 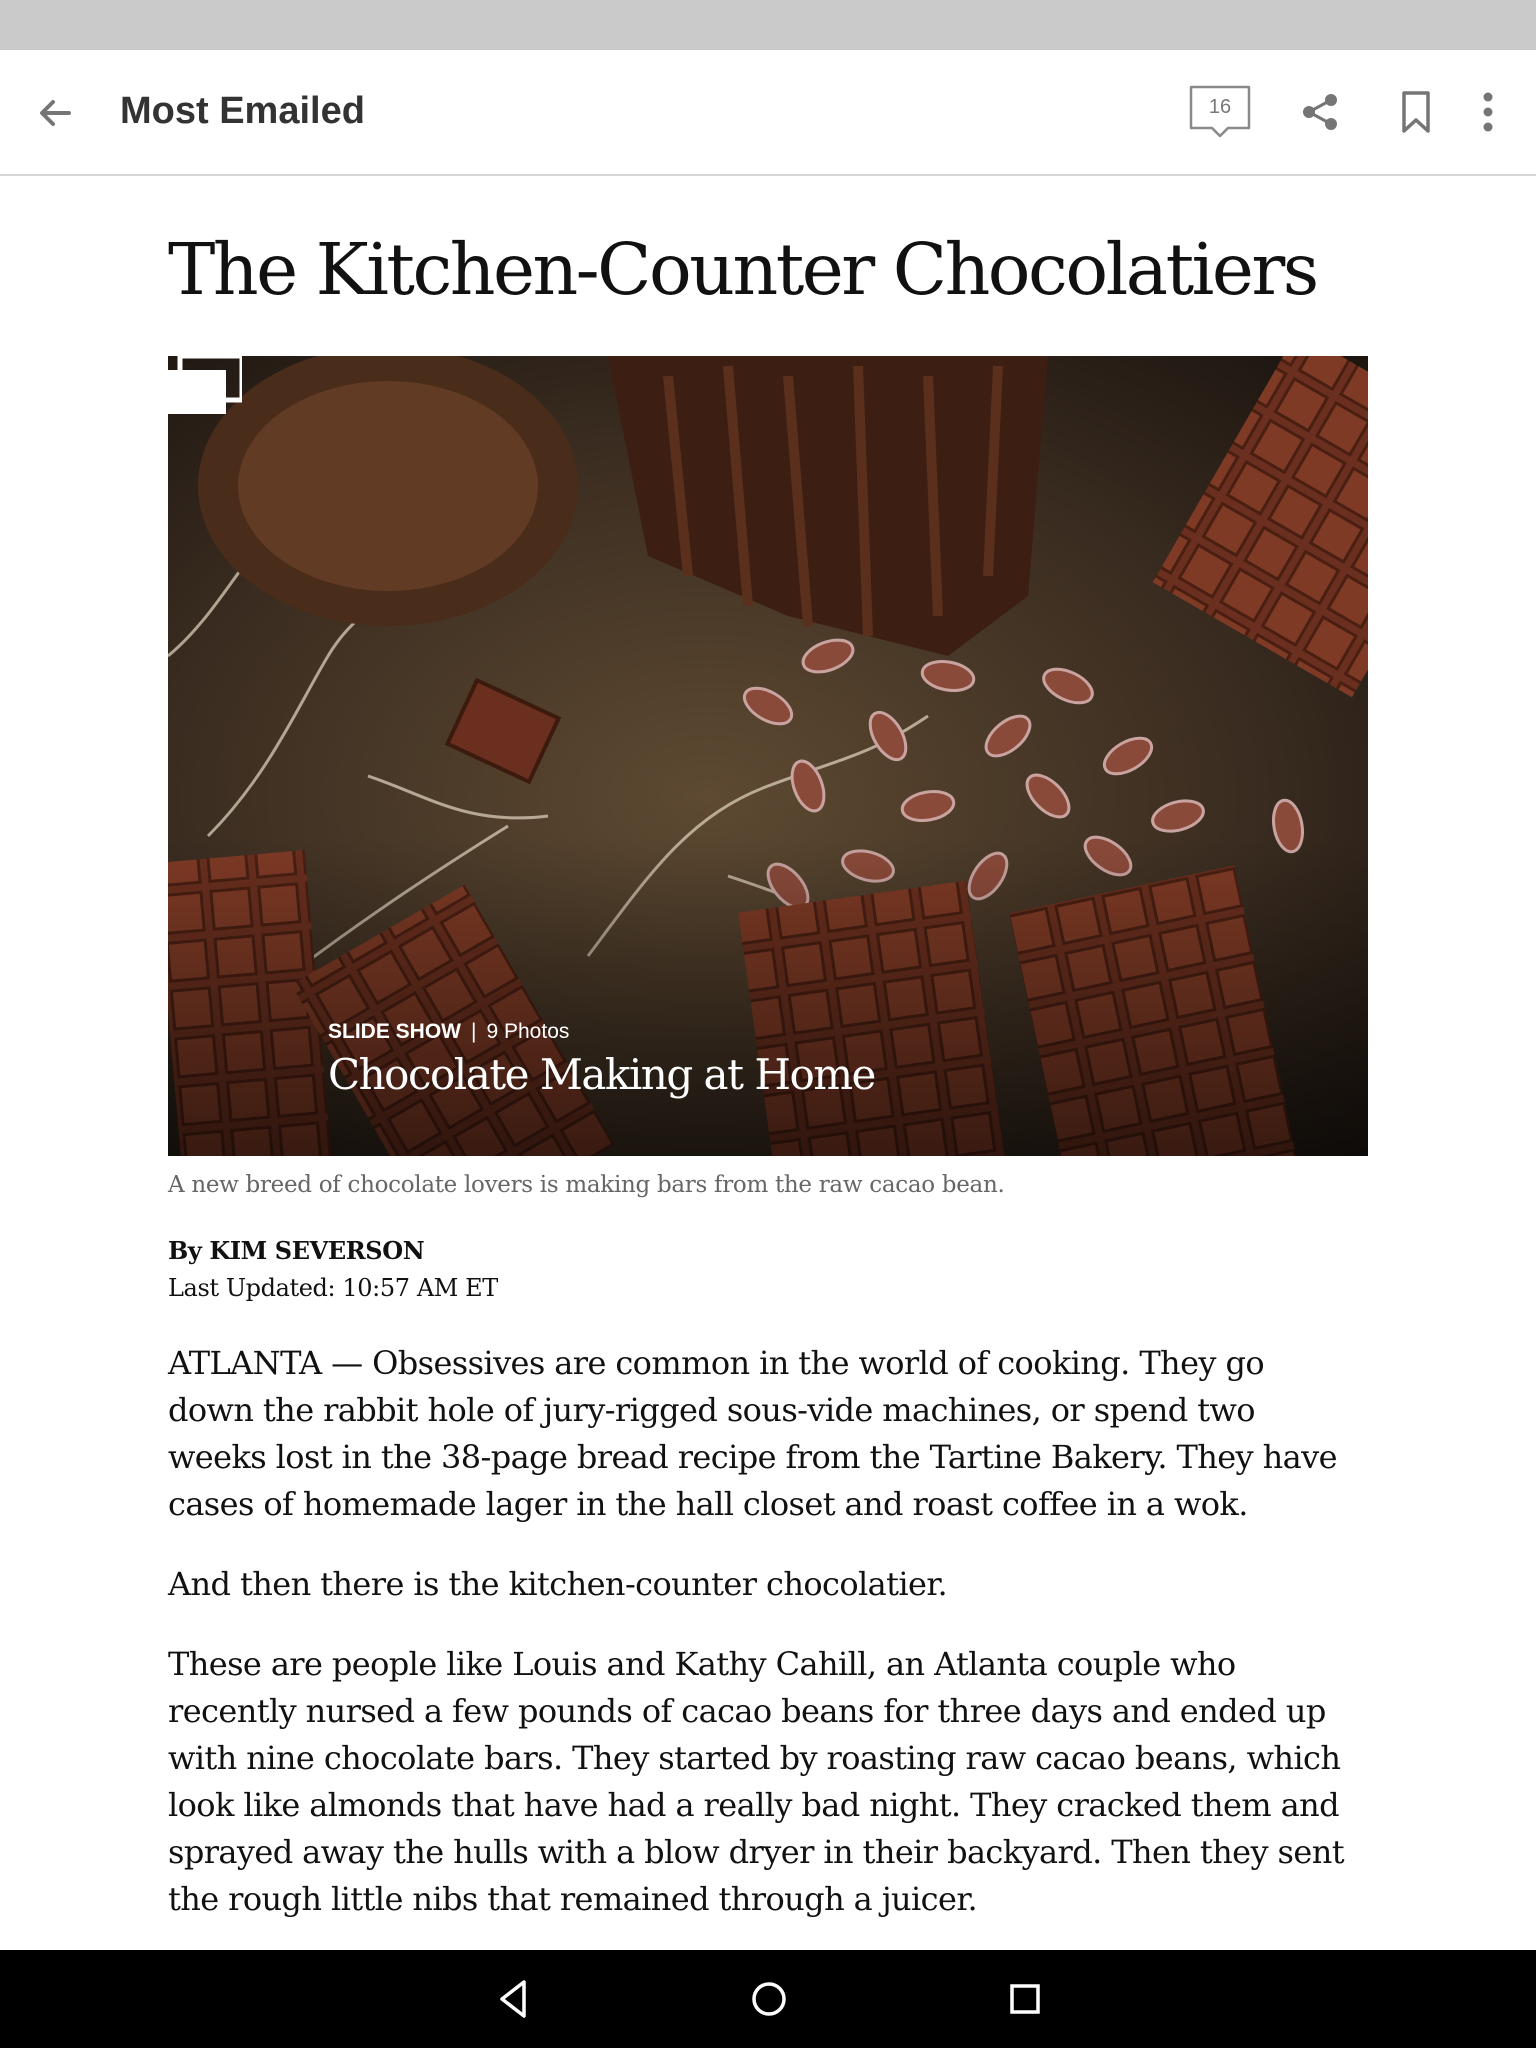 I want to click on nav-back-button, so click(x=513, y=1999).